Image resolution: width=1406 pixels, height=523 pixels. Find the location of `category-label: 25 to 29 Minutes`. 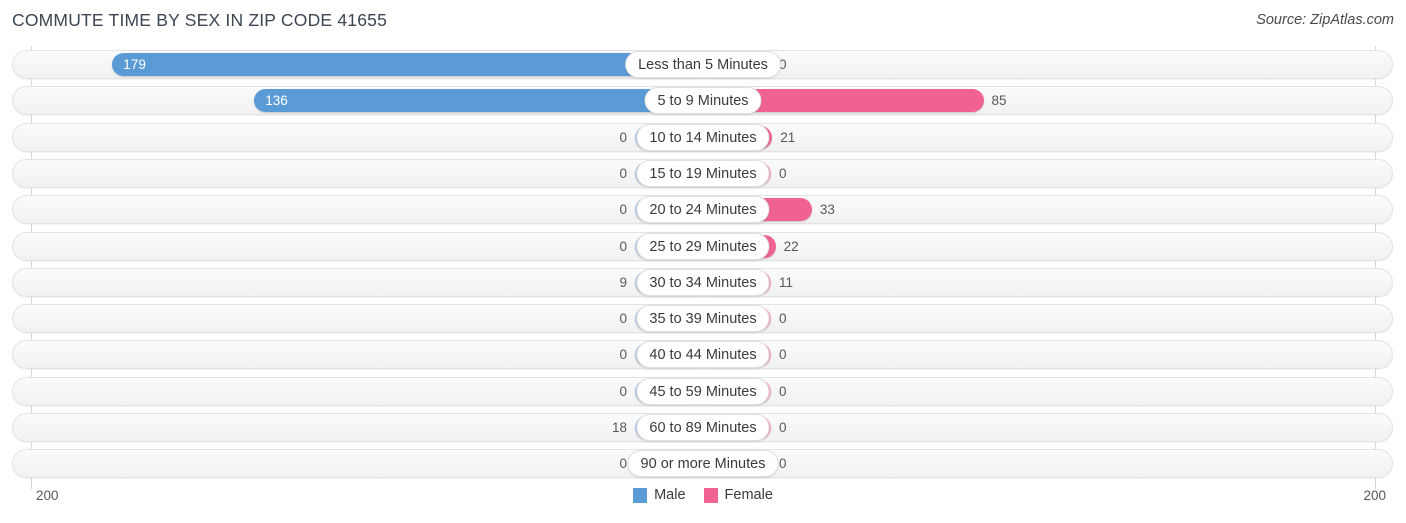

category-label: 25 to 29 Minutes is located at coordinates (703, 246).